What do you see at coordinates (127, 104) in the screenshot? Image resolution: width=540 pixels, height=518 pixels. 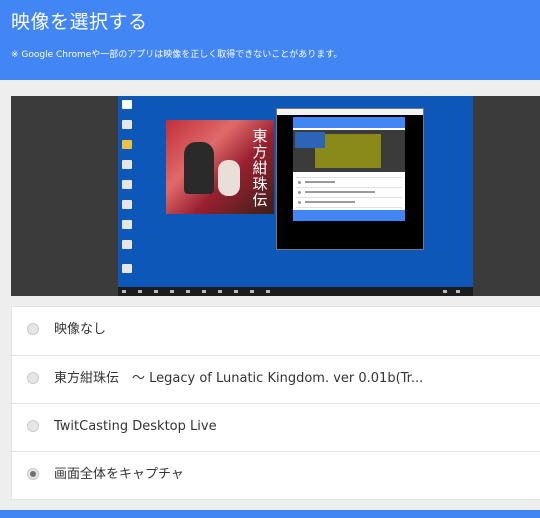 I see `recycle-bin-icon` at bounding box center [127, 104].